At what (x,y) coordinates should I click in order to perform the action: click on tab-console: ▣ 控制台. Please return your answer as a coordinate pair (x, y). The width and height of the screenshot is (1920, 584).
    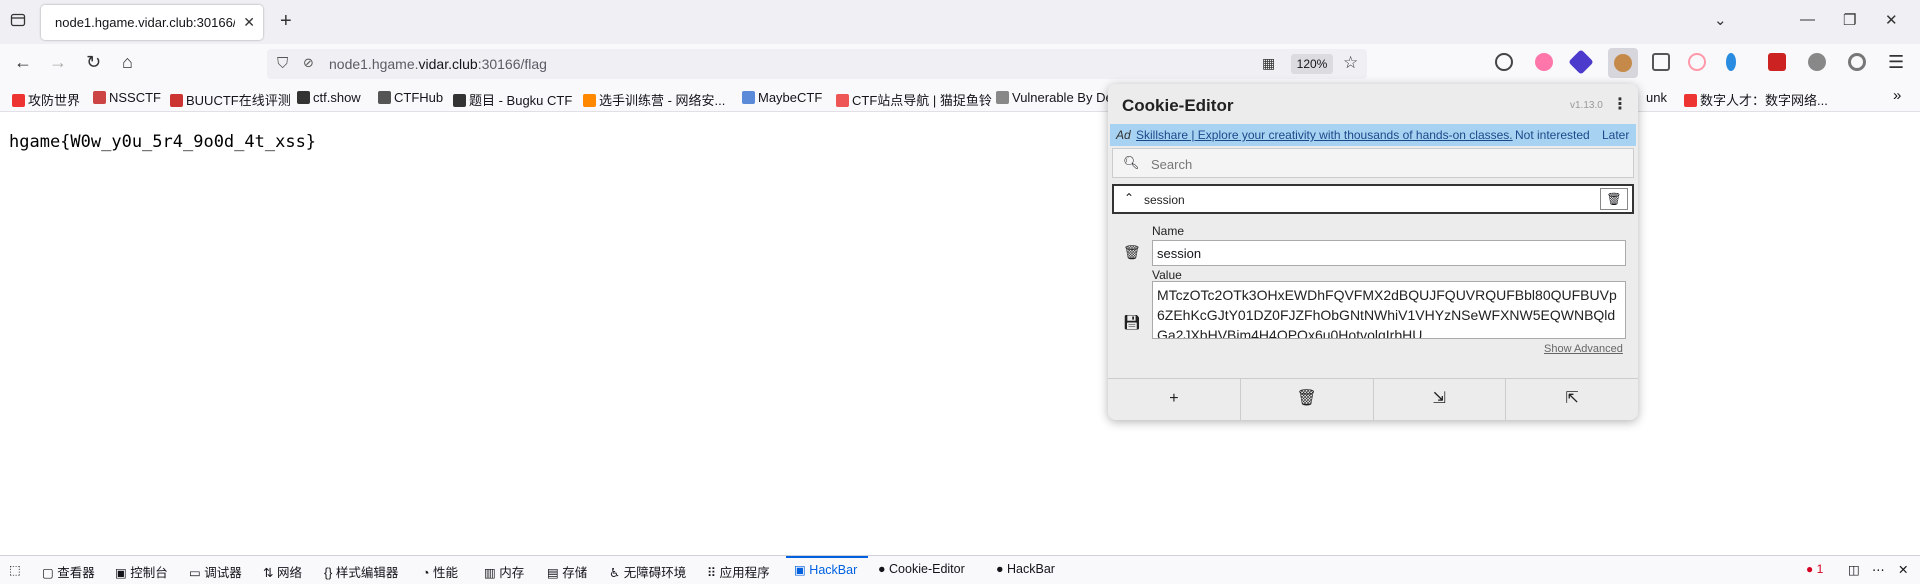
    Looking at the image, I should click on (141, 571).